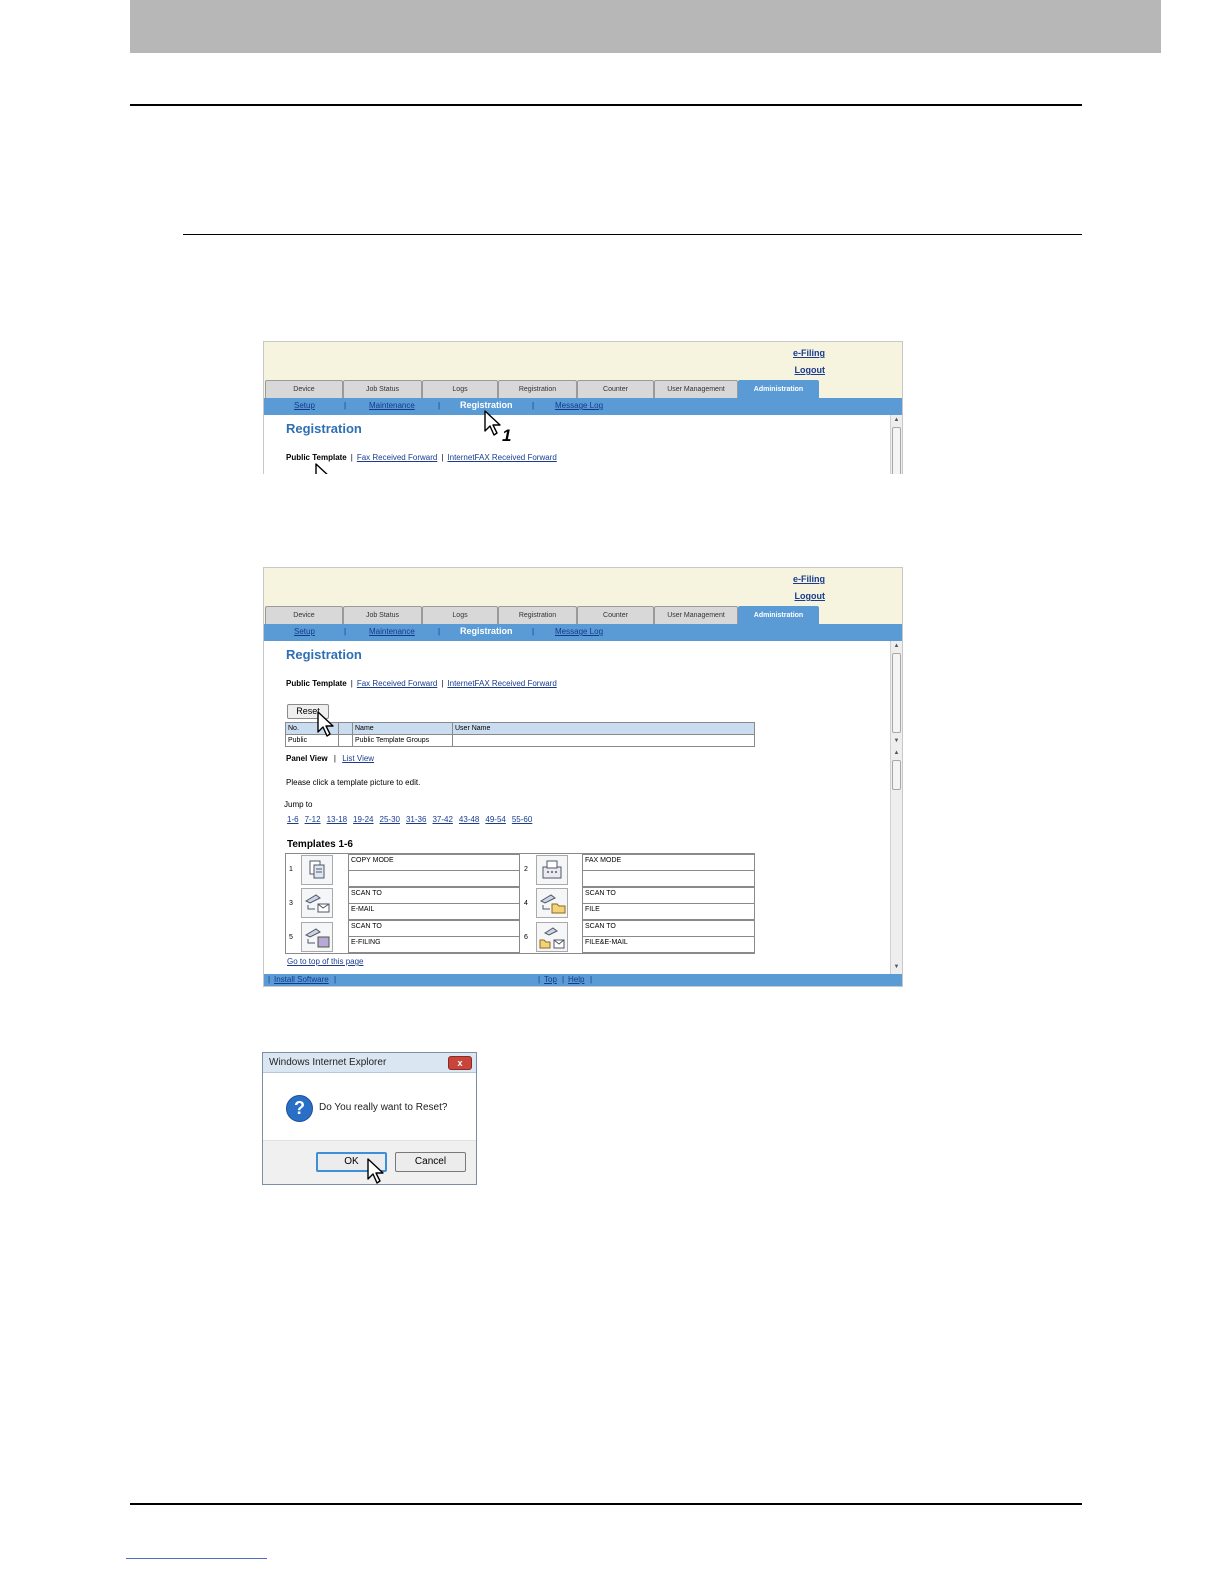 The width and height of the screenshot is (1224, 1584). I want to click on template-name-cell: E-FILING, so click(434, 944).